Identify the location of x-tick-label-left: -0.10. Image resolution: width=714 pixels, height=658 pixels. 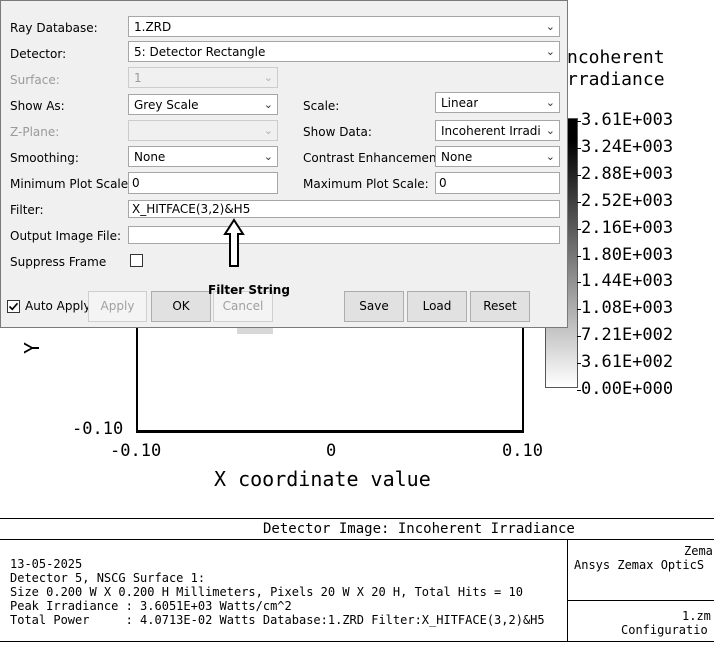
(136, 451).